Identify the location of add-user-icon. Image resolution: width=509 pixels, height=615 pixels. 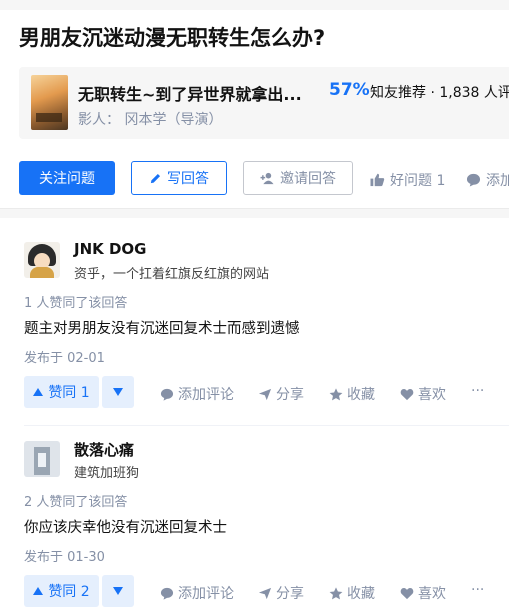
(267, 178).